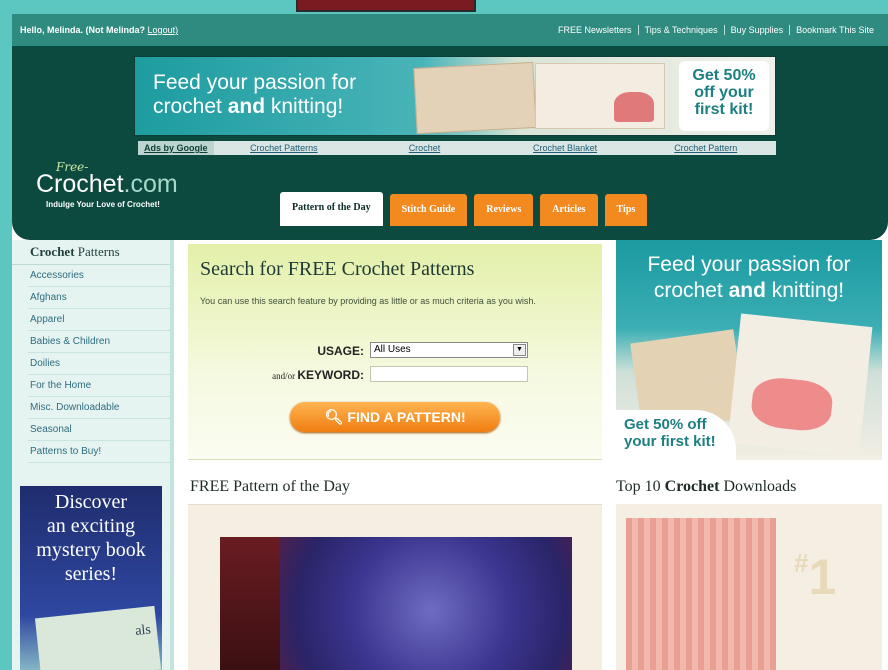 The image size is (888, 670). Describe the element at coordinates (163, 30) in the screenshot. I see `logout-link: Logout)` at that location.